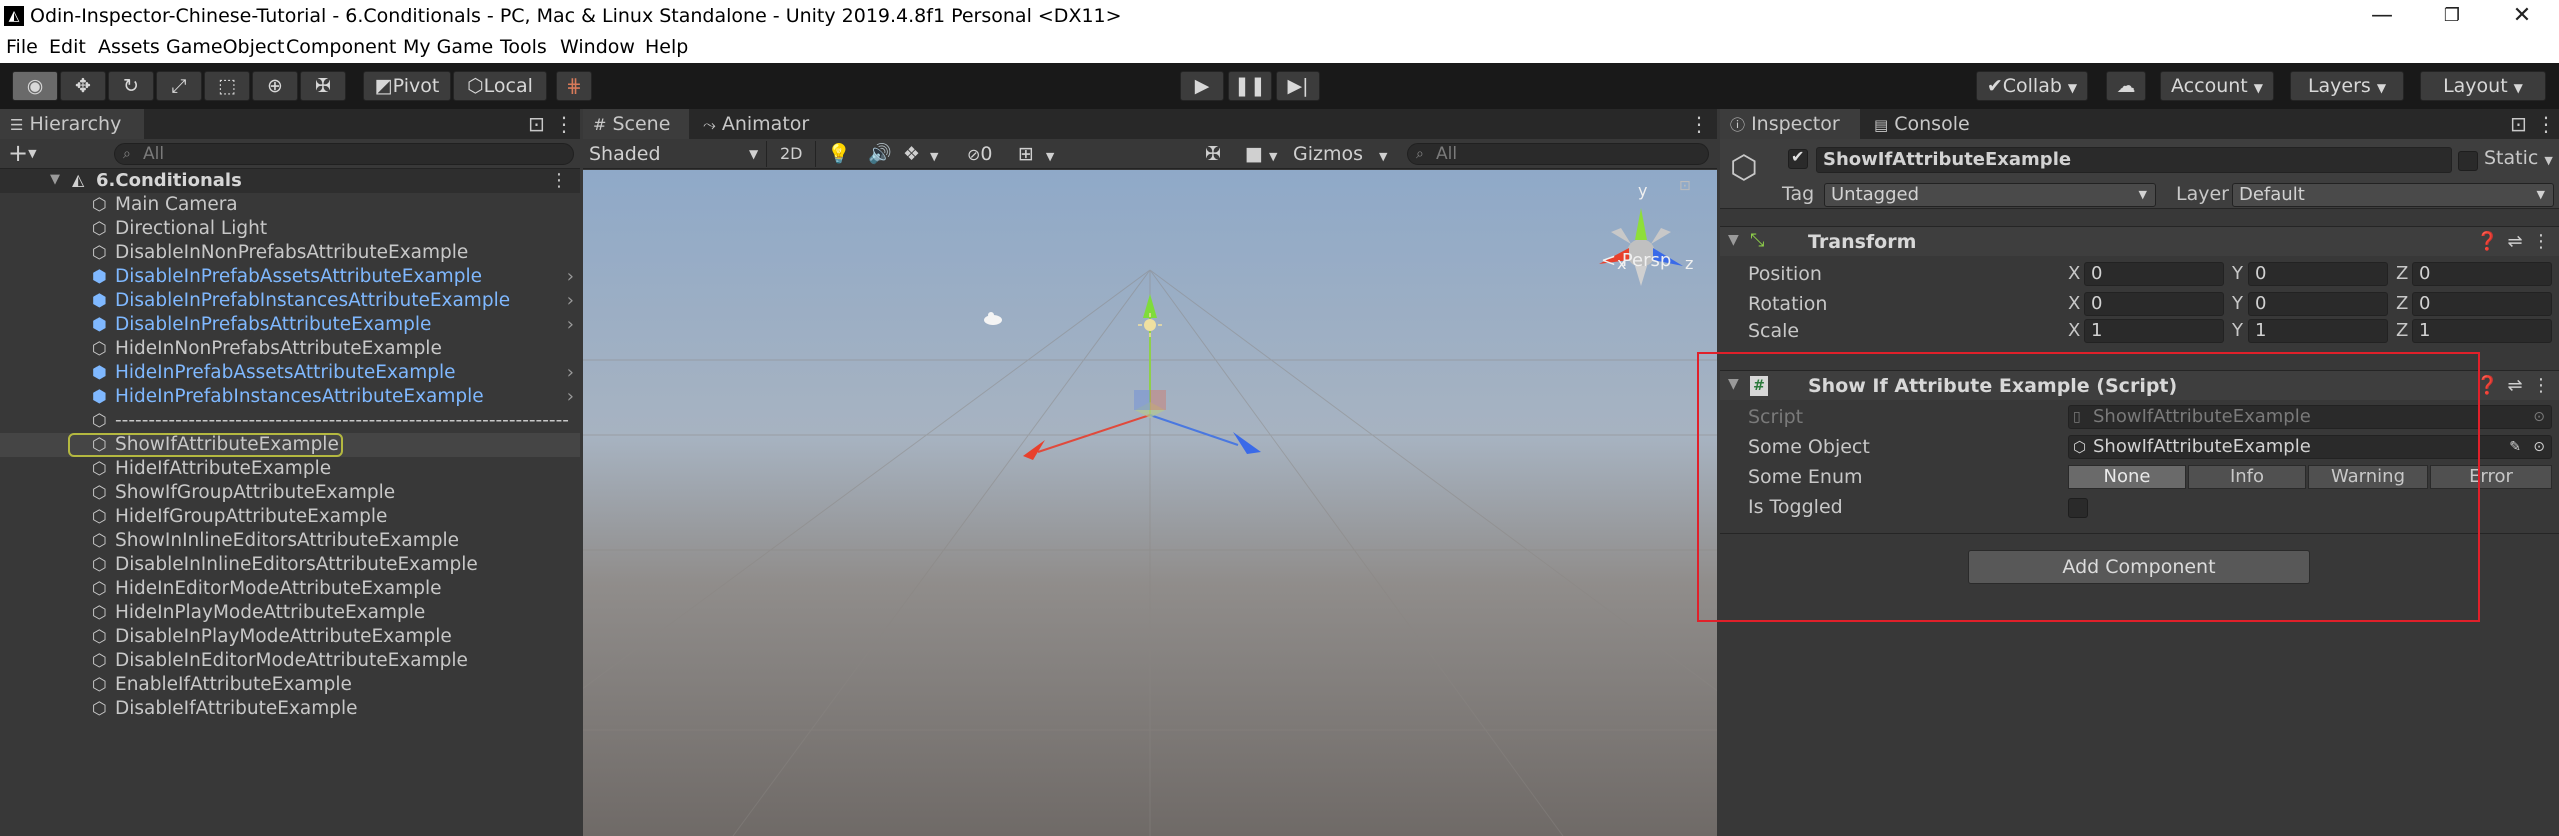  What do you see at coordinates (290, 637) in the screenshot?
I see `tree-row: ⬡ DisableInPlayModeAttributeExample` at bounding box center [290, 637].